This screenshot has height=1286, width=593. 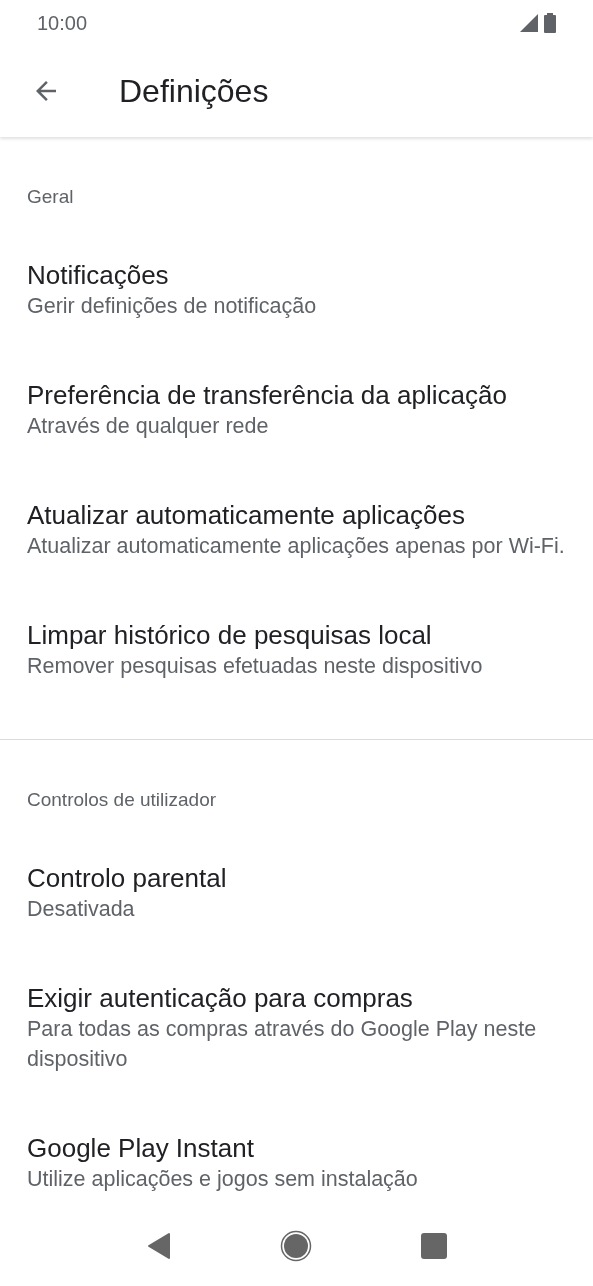 What do you see at coordinates (51, 197) in the screenshot?
I see `section-header: Geral` at bounding box center [51, 197].